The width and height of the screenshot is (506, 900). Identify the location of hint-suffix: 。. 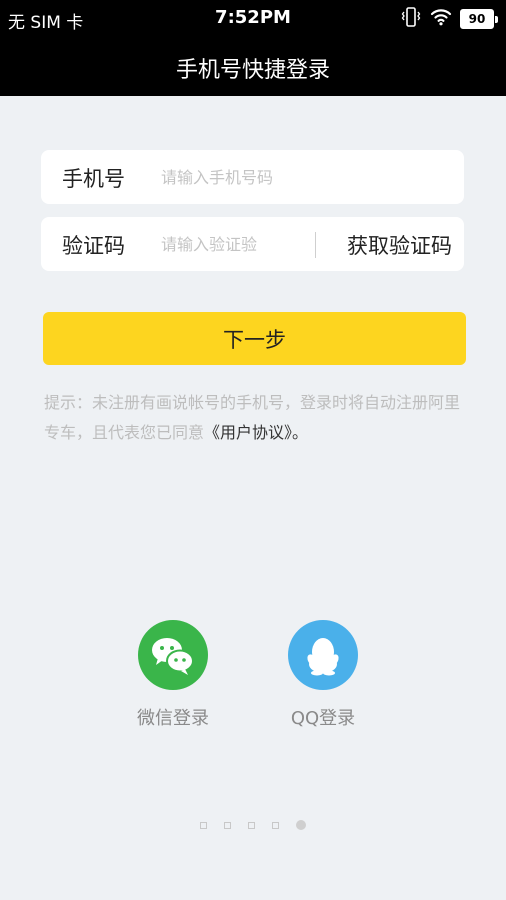
(300, 432).